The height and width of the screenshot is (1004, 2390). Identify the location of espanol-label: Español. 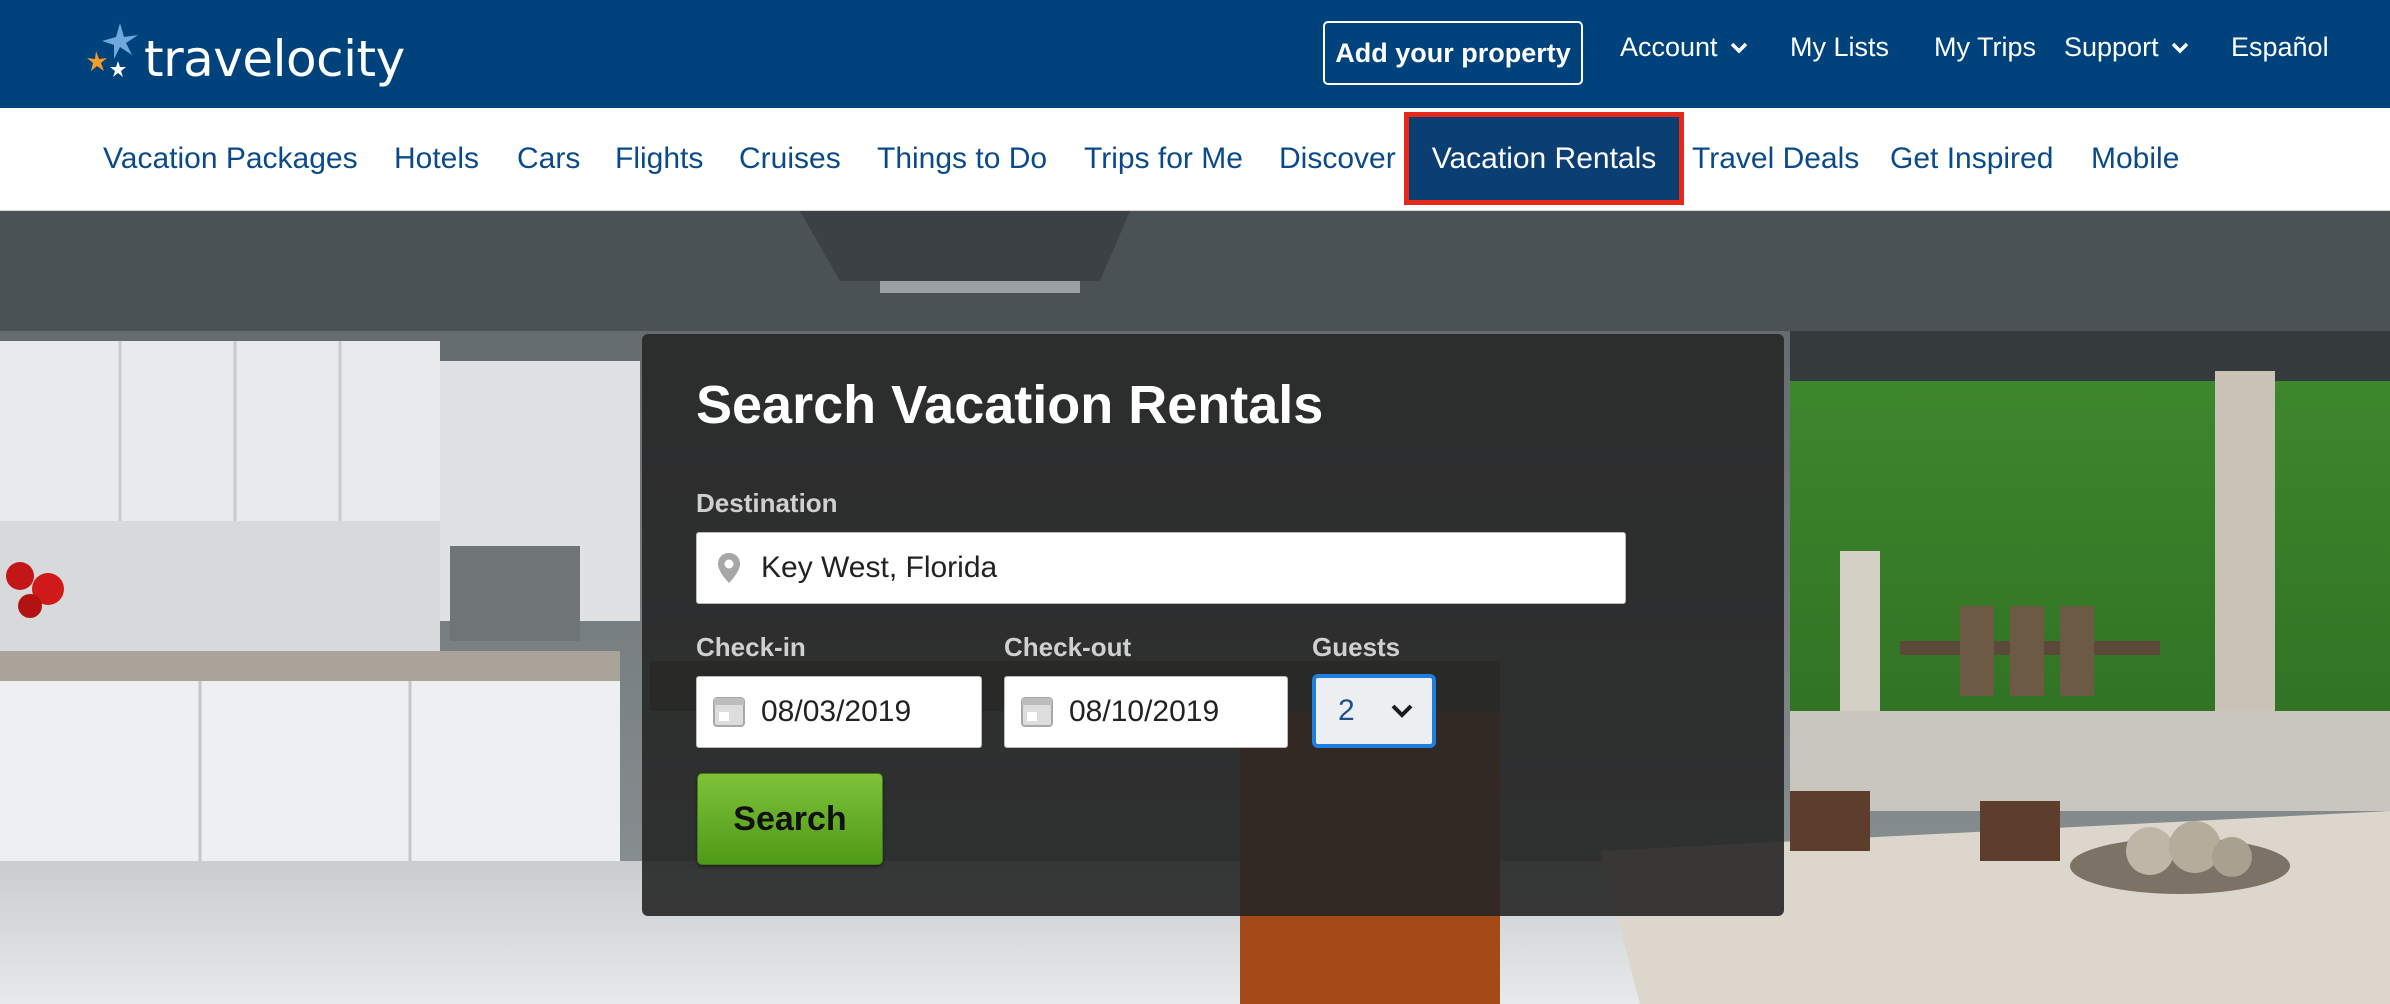
(2280, 47).